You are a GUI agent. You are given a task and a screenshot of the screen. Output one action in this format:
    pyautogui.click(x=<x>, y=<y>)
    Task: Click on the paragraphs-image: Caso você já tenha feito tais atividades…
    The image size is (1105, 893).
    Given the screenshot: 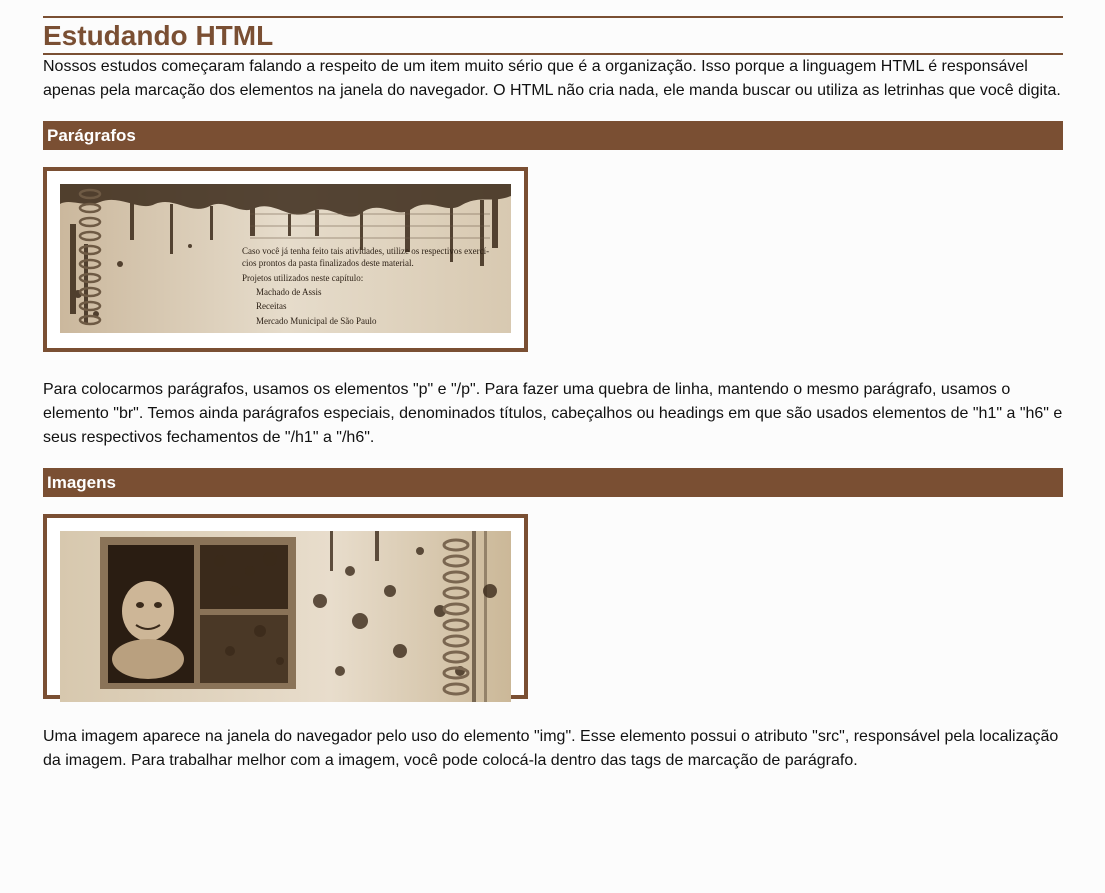 What is the action you would take?
    pyautogui.click(x=285, y=259)
    